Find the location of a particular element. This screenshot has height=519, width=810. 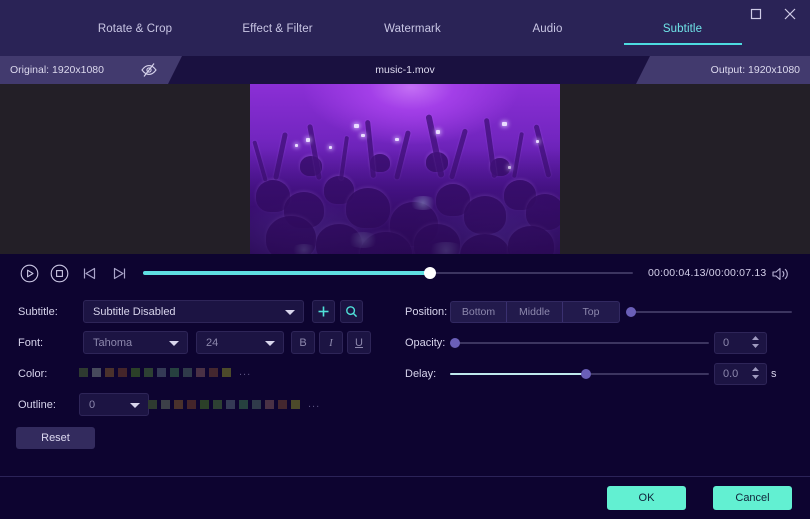

next-frame-button is located at coordinates (119, 273).